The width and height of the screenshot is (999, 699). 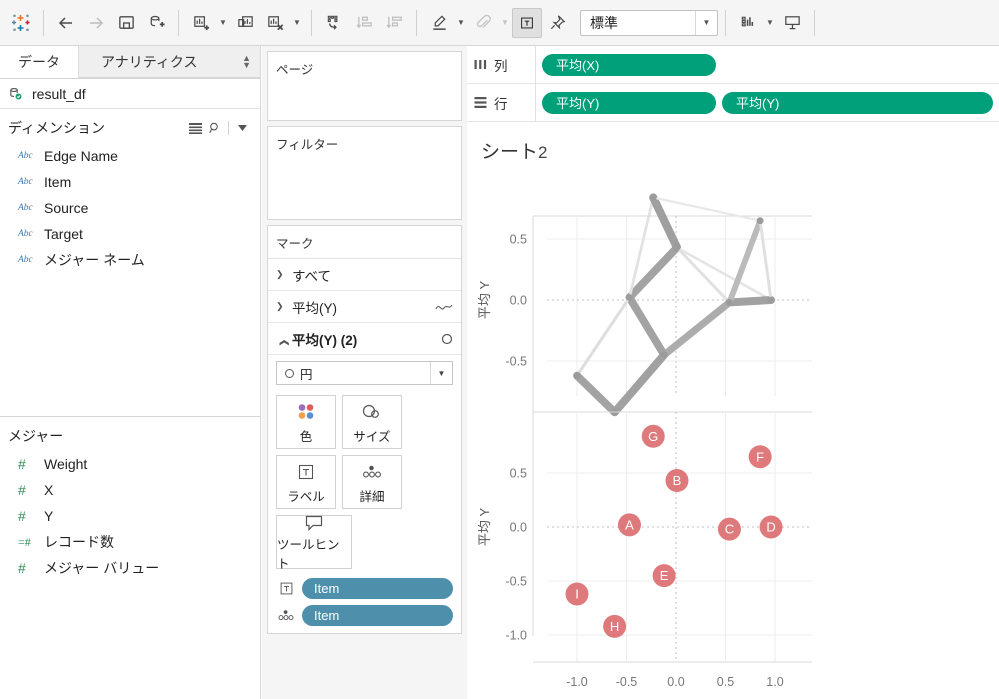 I want to click on measure-field: =# レコード数, so click(x=130, y=542).